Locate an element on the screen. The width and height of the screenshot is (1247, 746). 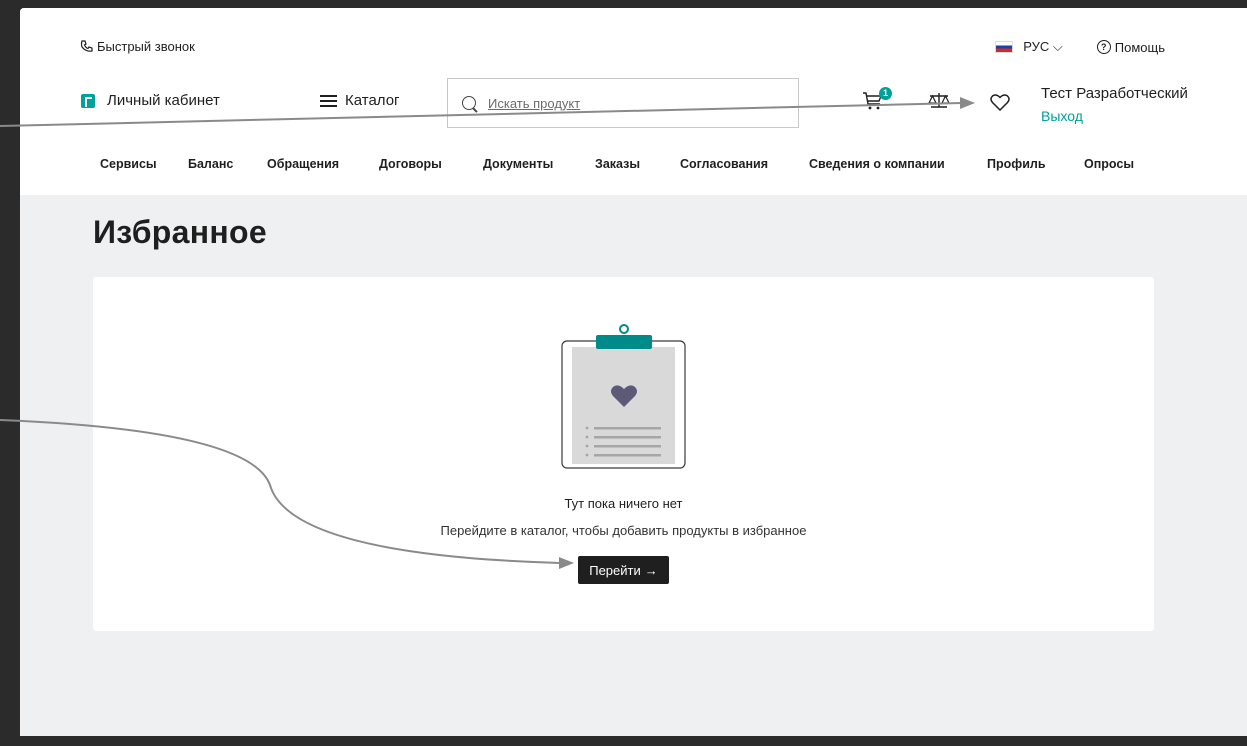
nav-item-profile: Профиль is located at coordinates (1035, 164).